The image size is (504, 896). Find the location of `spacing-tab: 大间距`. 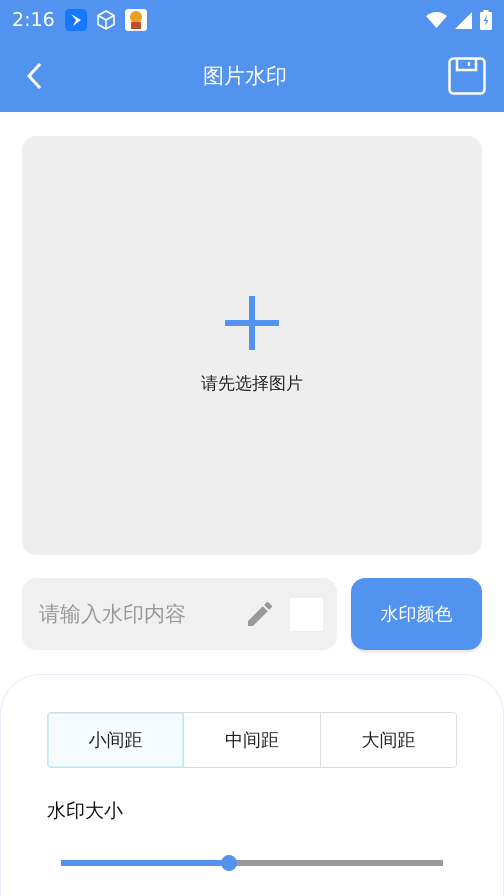

spacing-tab: 大间距 is located at coordinates (388, 740).